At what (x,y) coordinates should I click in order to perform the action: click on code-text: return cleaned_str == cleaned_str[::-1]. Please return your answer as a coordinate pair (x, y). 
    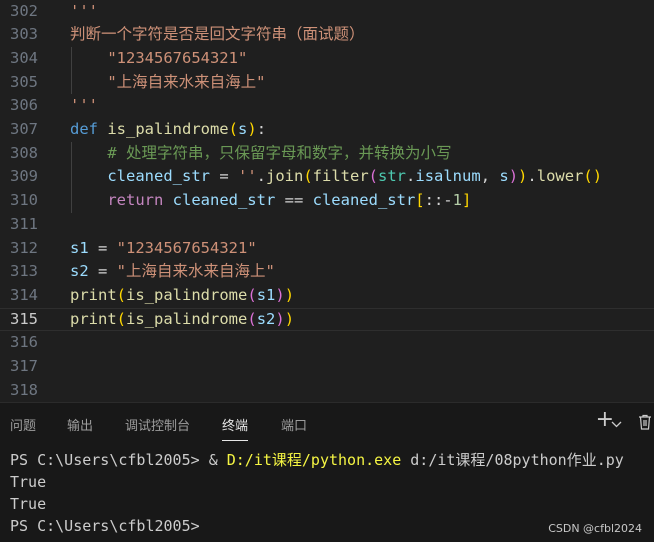
    Looking at the image, I should click on (270, 201).